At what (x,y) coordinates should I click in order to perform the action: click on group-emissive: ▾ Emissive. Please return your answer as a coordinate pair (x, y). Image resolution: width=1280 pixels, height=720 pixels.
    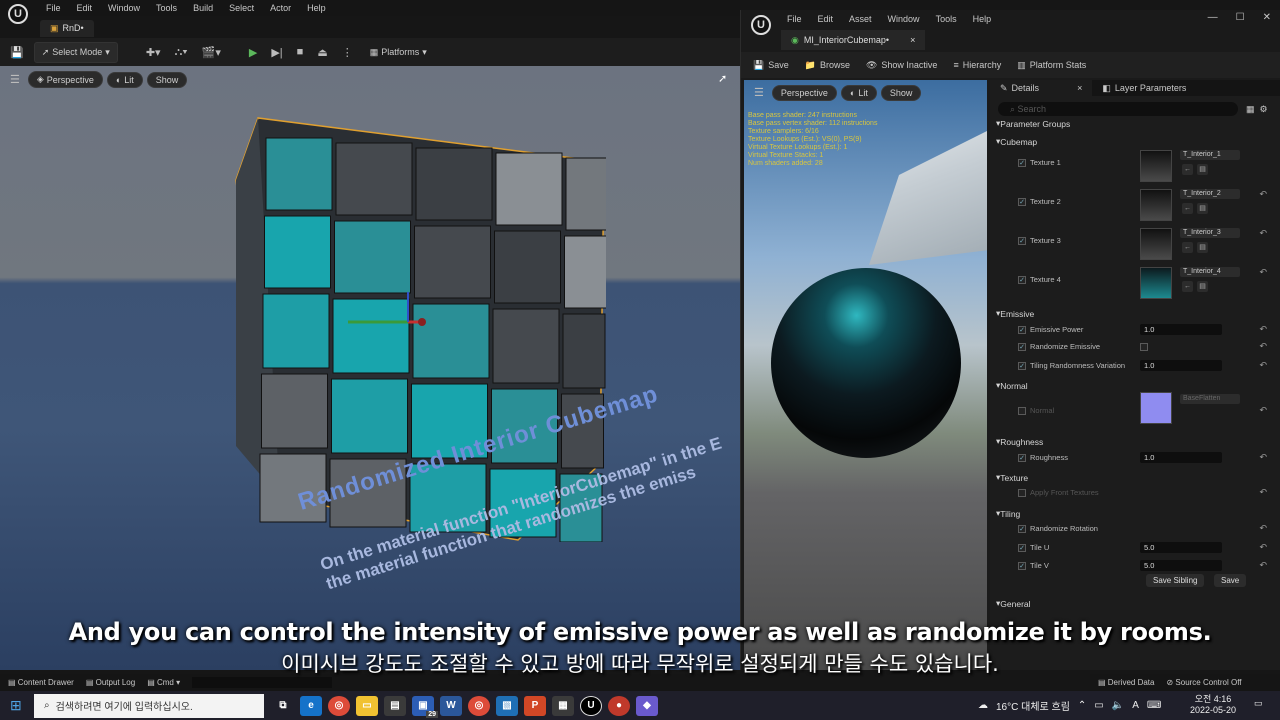
    Looking at the image, I should click on (1135, 313).